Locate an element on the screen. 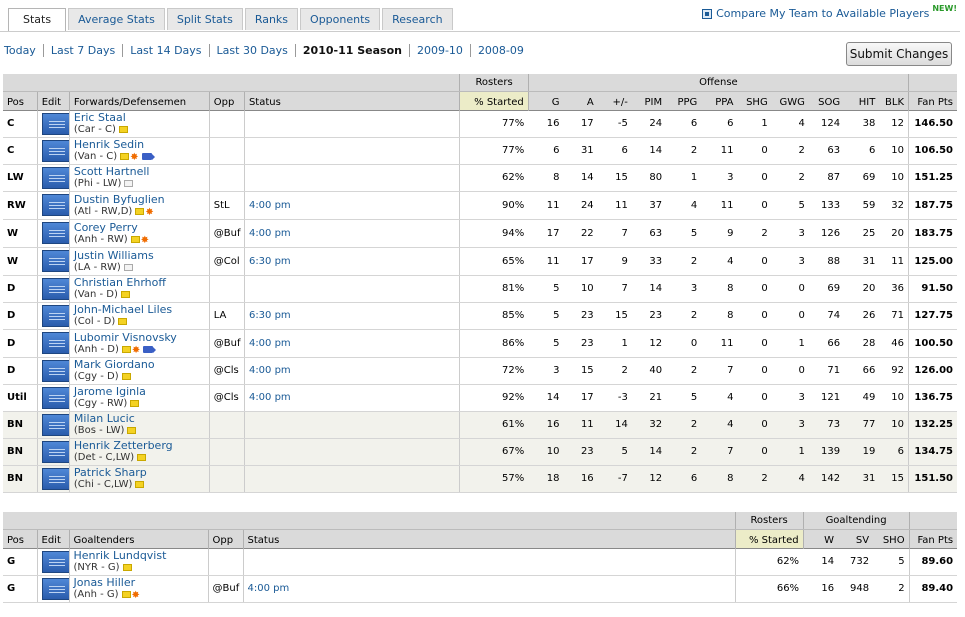  player-name-link: Jarome Iginla is located at coordinates (110, 391).